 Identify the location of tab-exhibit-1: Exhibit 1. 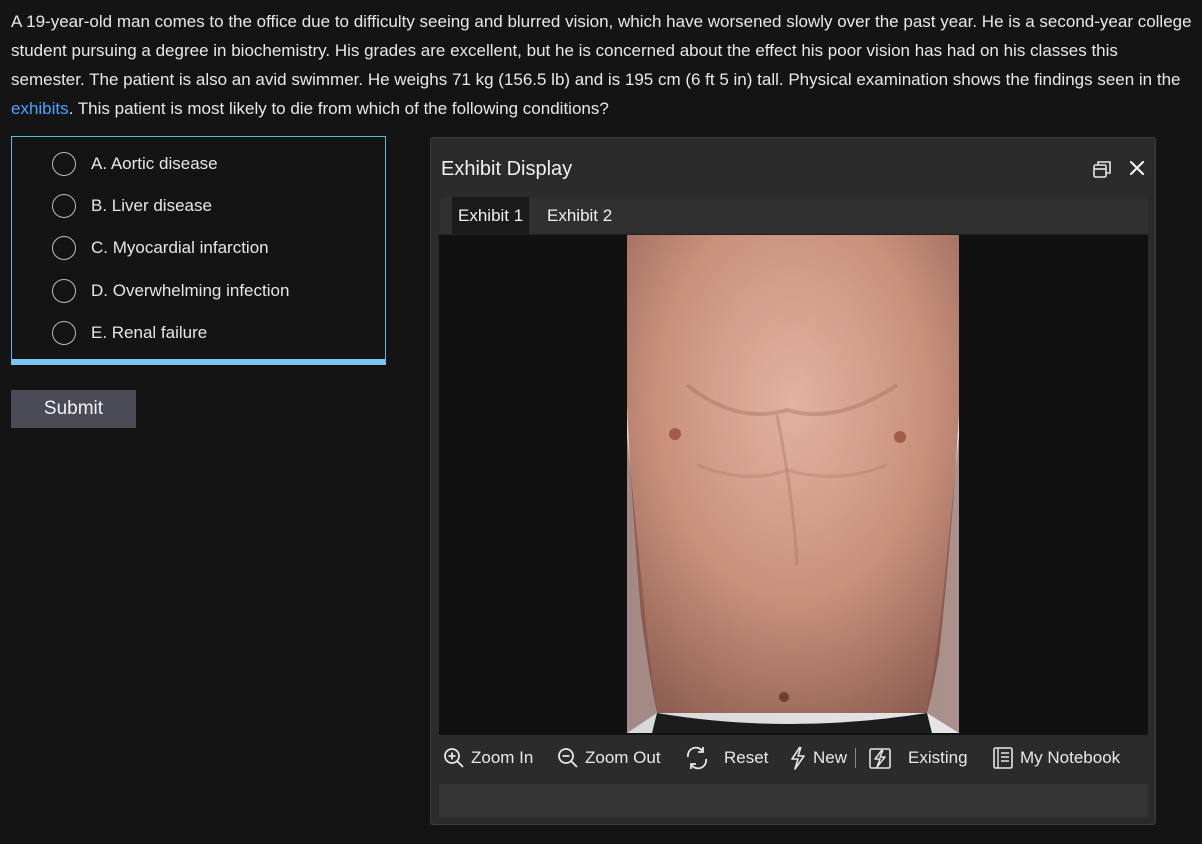
(491, 215).